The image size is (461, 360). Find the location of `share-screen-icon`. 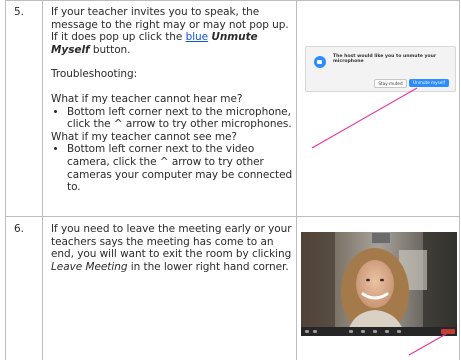

share-screen-icon is located at coordinates (375, 331).